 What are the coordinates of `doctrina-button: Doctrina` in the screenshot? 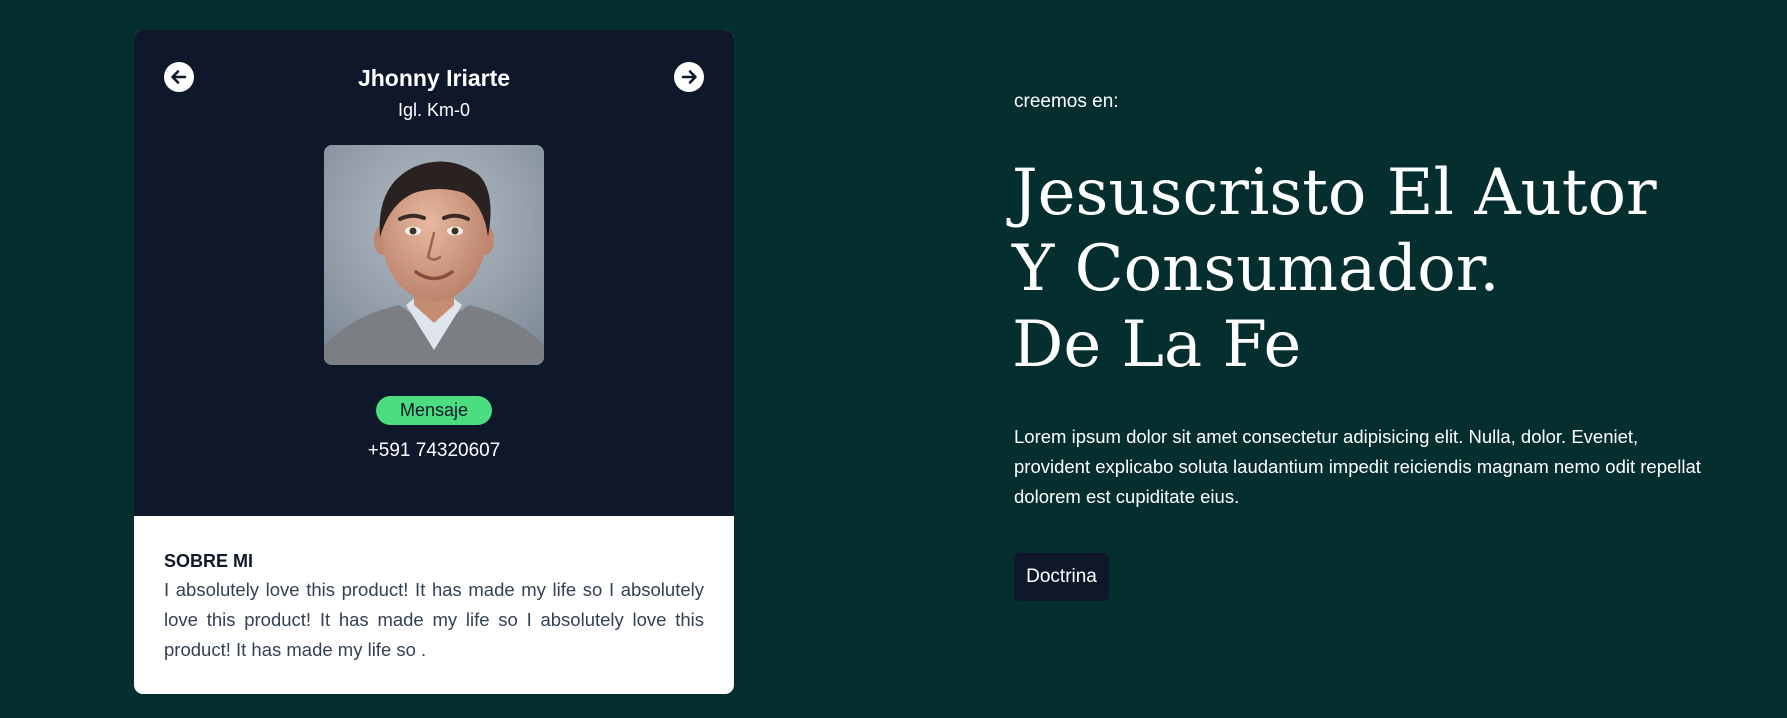 It's located at (1061, 577).